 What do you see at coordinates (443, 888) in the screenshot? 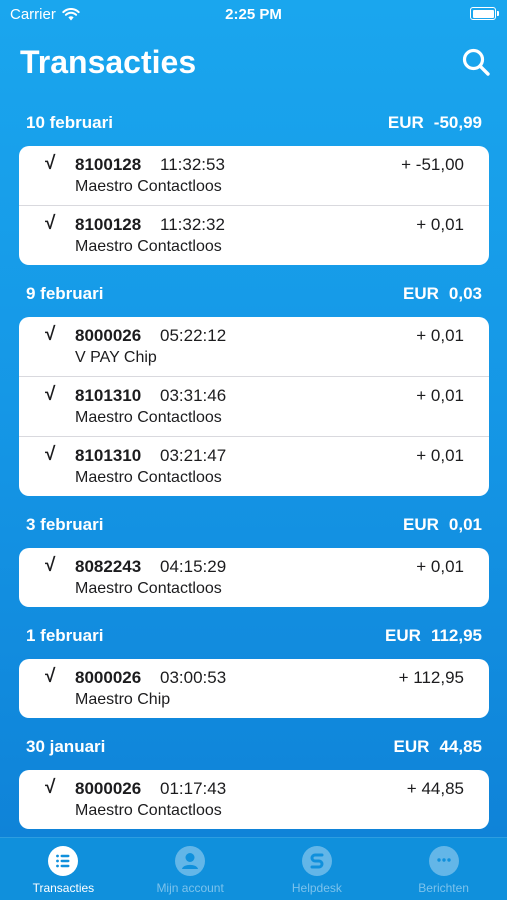
I see `tab-label: Berichten` at bounding box center [443, 888].